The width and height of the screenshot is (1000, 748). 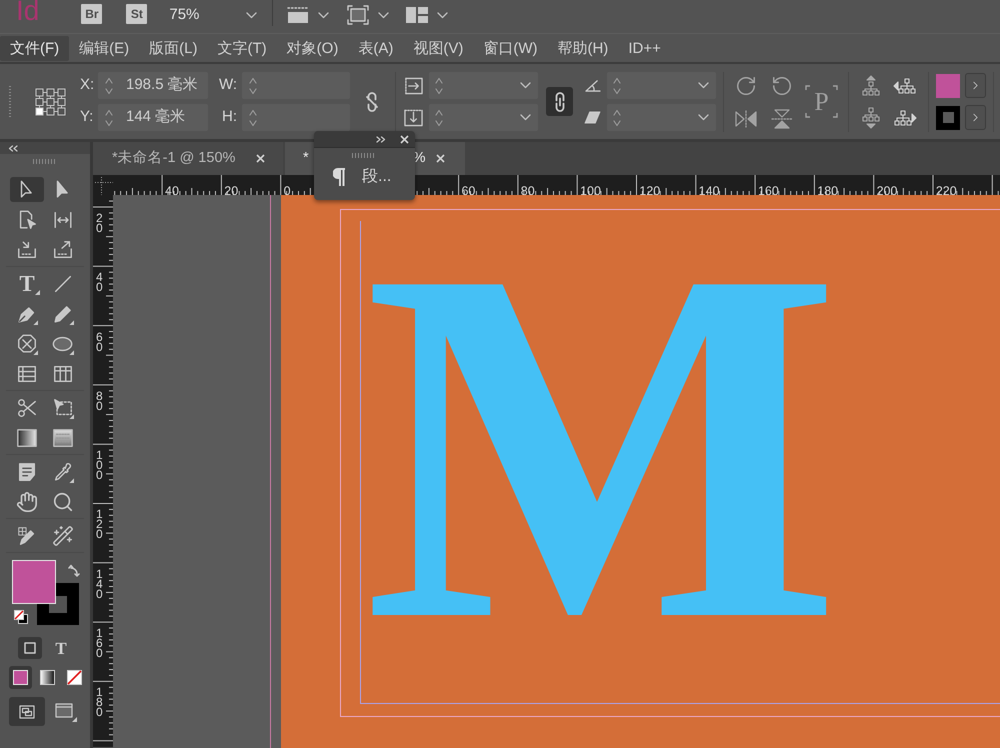 I want to click on search-icon, so click(x=63, y=501).